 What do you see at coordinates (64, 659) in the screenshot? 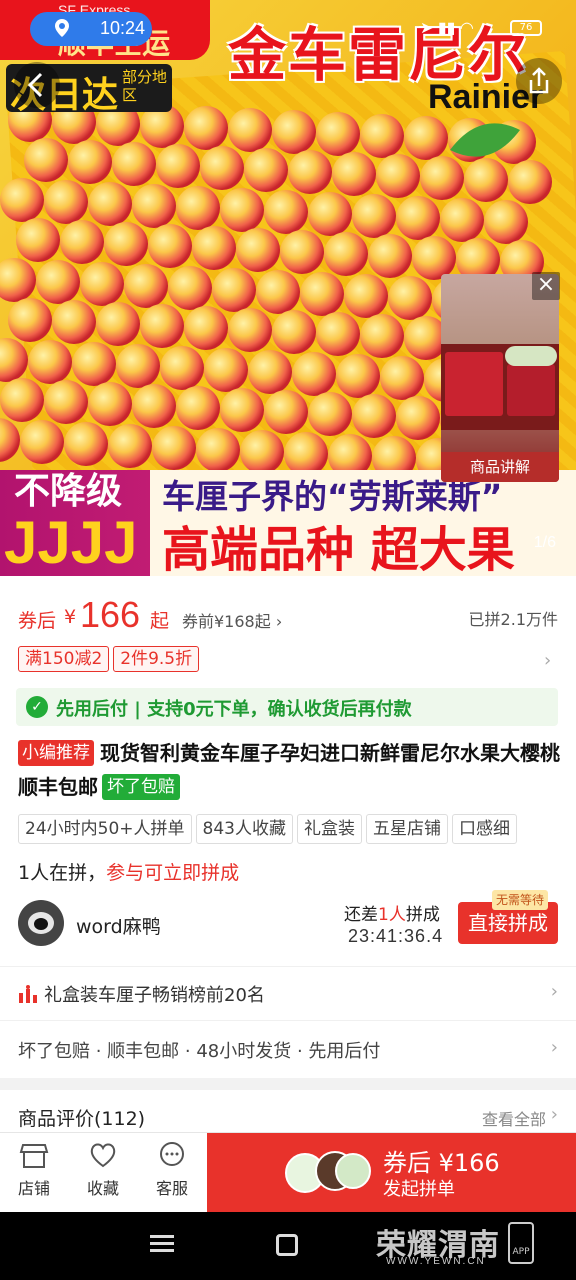
I see `promo-tag-1: 满150减2` at bounding box center [64, 659].